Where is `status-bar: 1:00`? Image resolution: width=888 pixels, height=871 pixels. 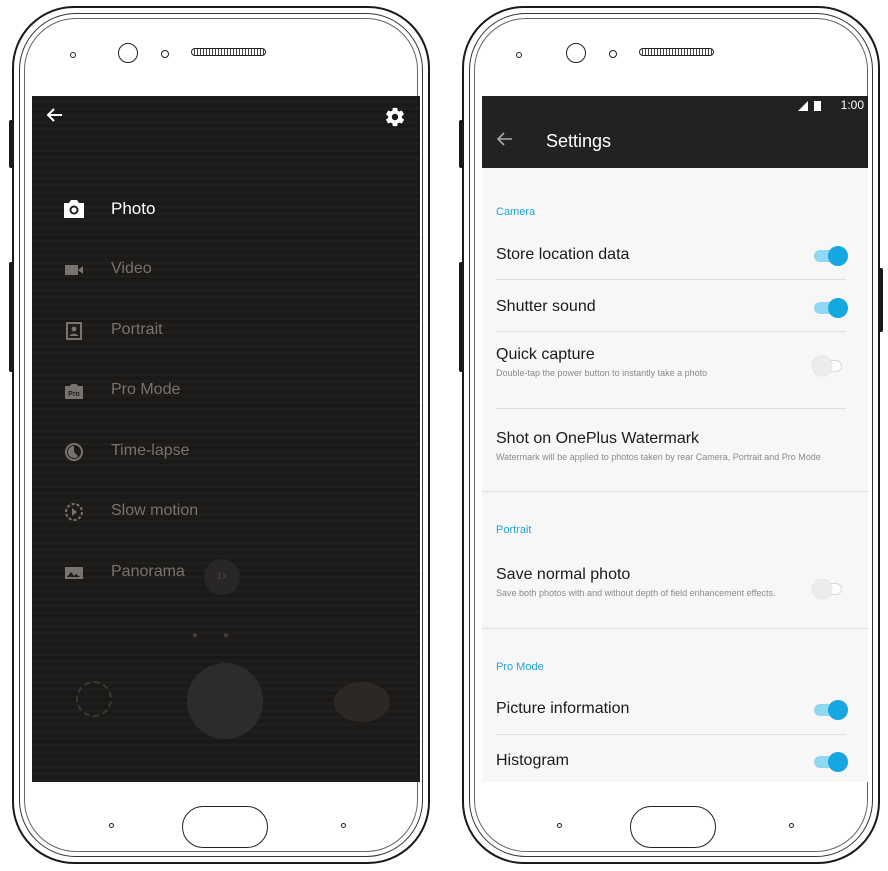 status-bar: 1:00 is located at coordinates (675, 106).